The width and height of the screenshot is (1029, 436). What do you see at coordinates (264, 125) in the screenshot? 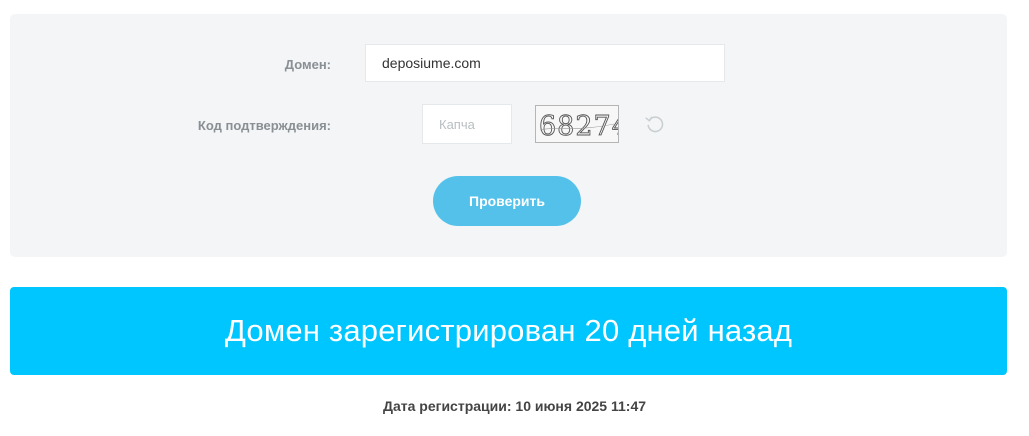
I see `verification-code-label: Код подтверждения:` at bounding box center [264, 125].